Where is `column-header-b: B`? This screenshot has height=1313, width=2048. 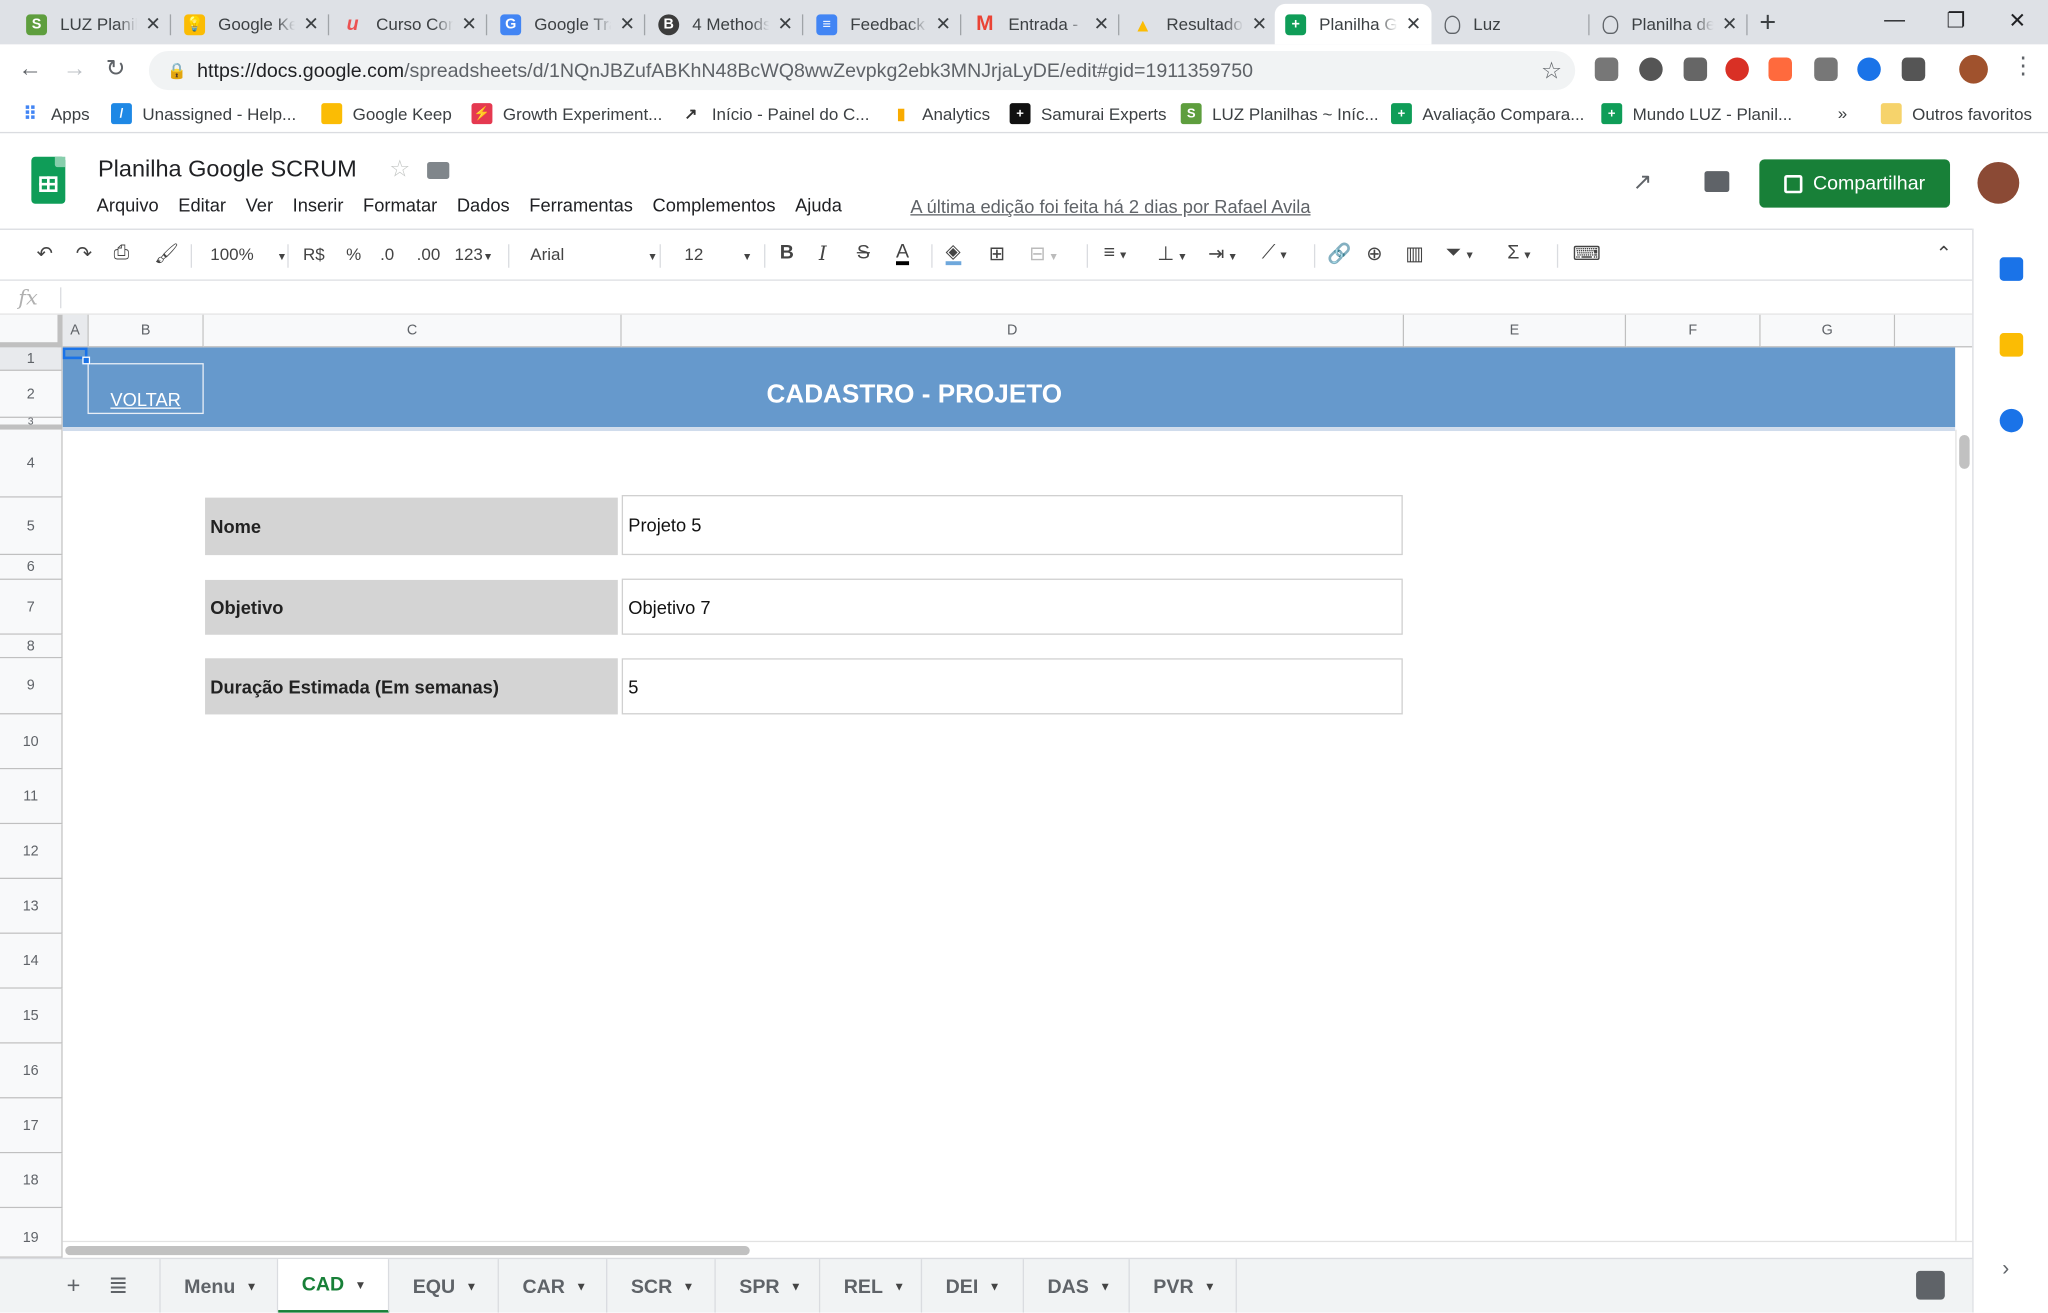 column-header-b: B is located at coordinates (146, 331).